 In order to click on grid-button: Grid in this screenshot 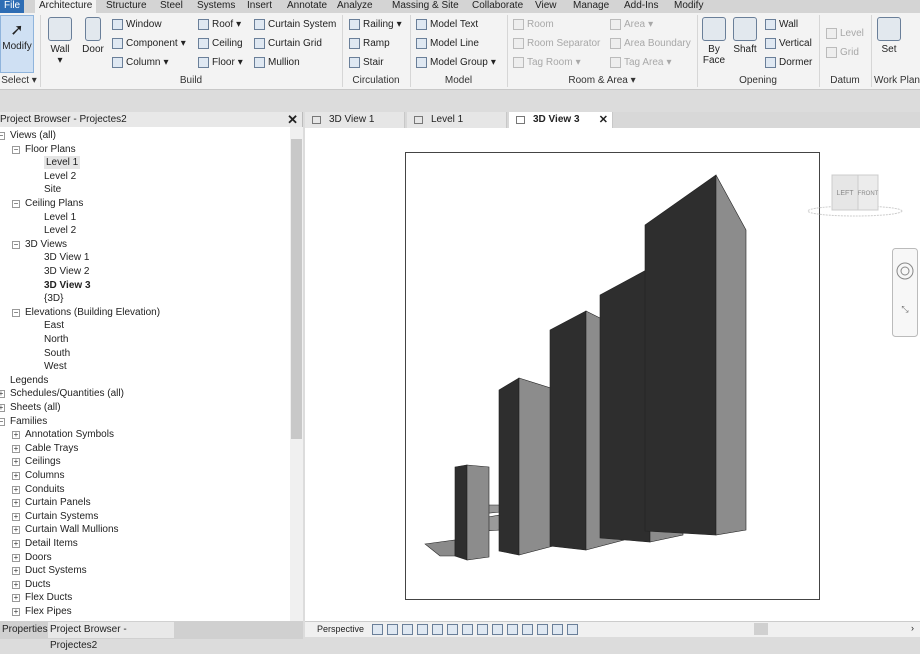, I will do `click(842, 52)`.